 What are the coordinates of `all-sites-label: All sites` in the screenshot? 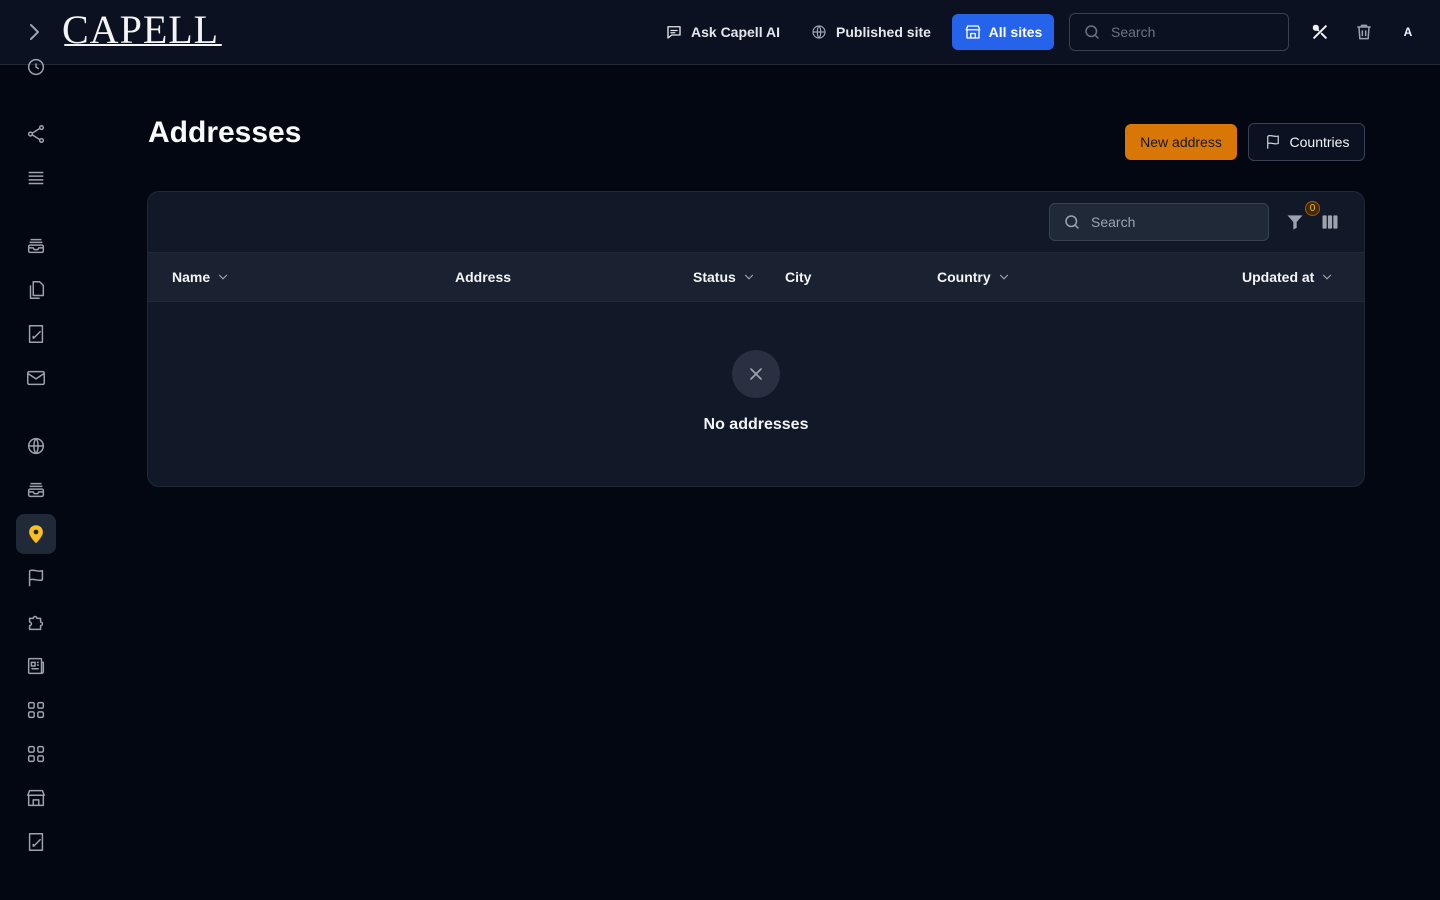 It's located at (1015, 32).